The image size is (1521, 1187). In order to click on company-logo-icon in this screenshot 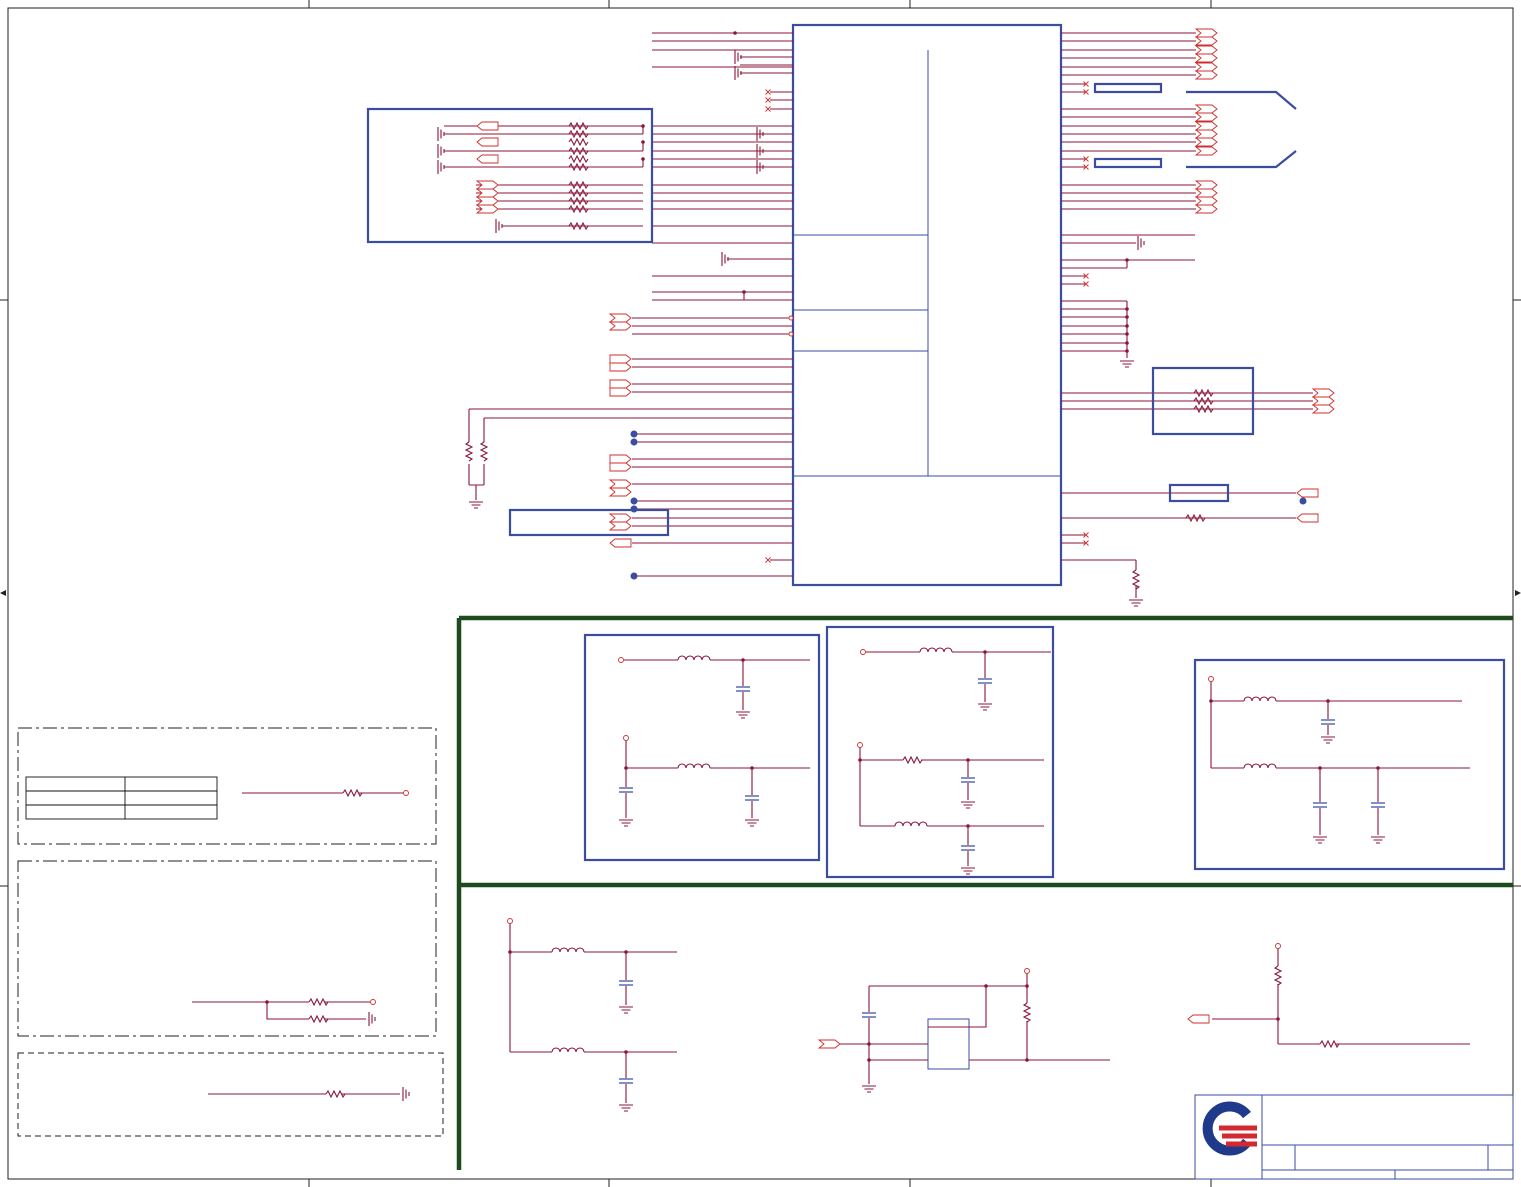, I will do `click(1229, 1128)`.